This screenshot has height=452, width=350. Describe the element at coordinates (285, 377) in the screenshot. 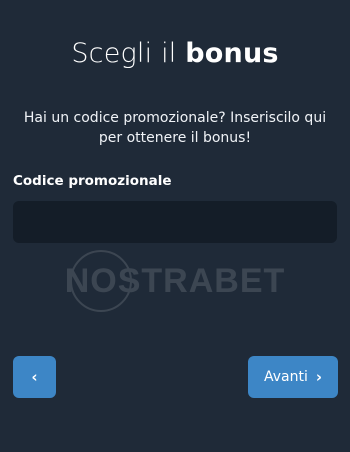

I see `next-button-label: Avanti` at that location.